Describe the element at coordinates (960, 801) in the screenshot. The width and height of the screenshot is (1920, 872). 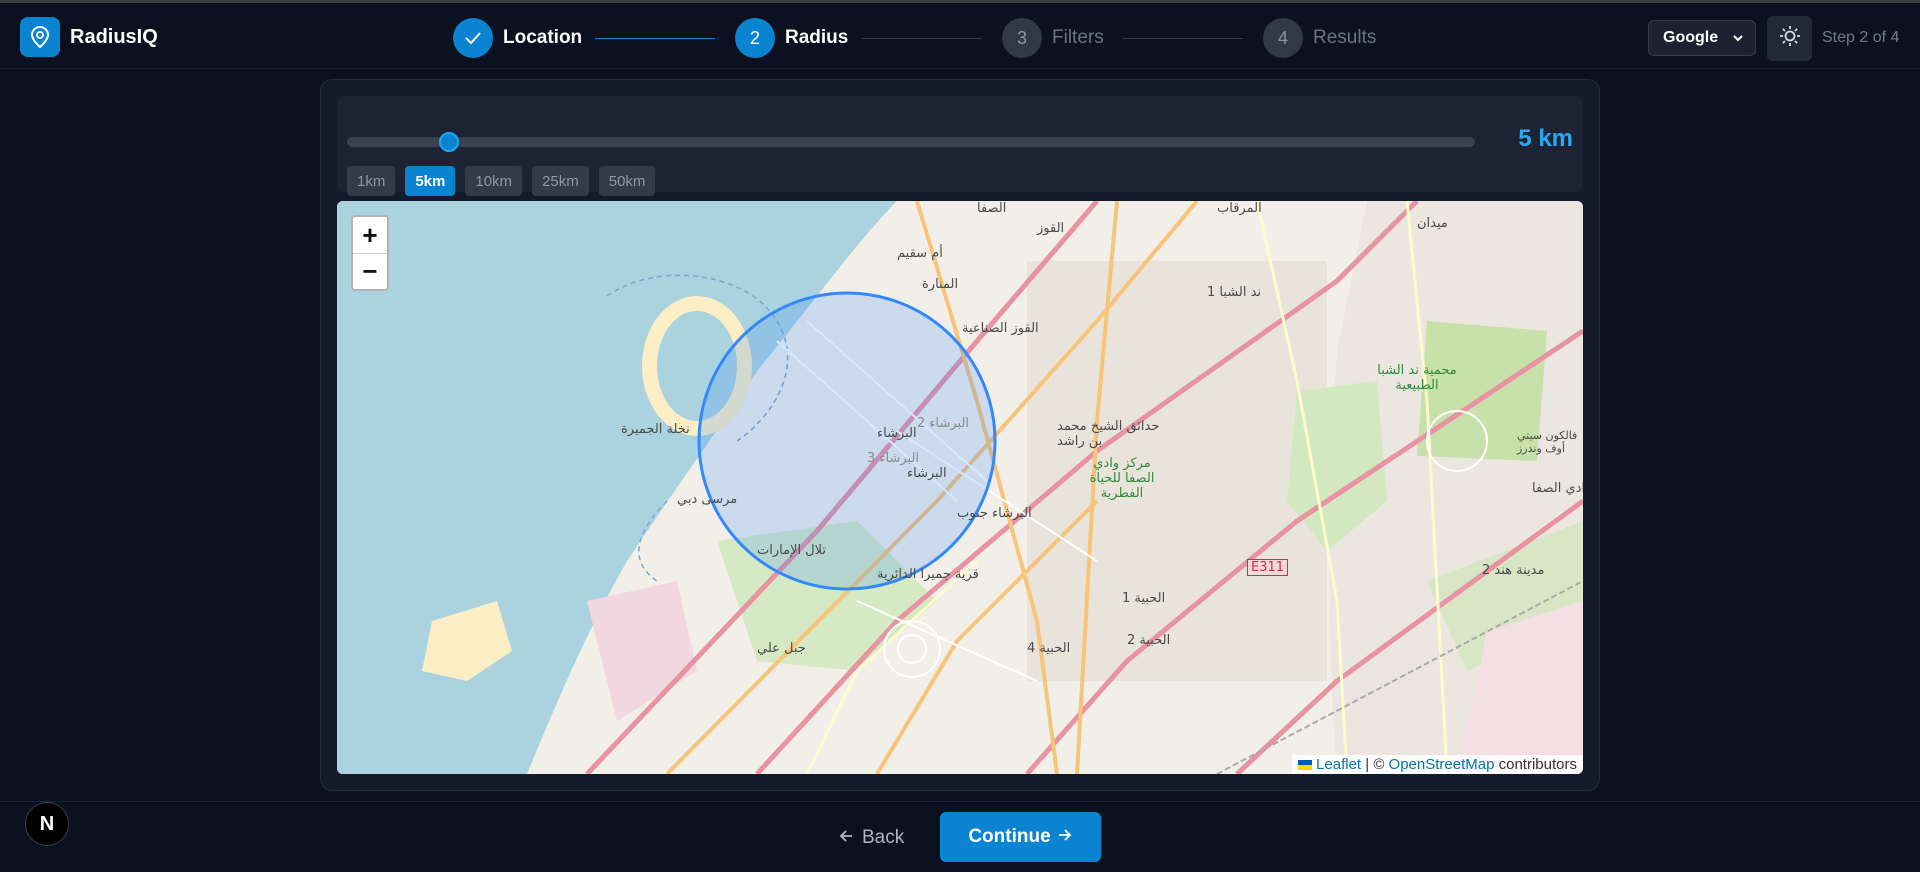
I see `footer-divider` at that location.